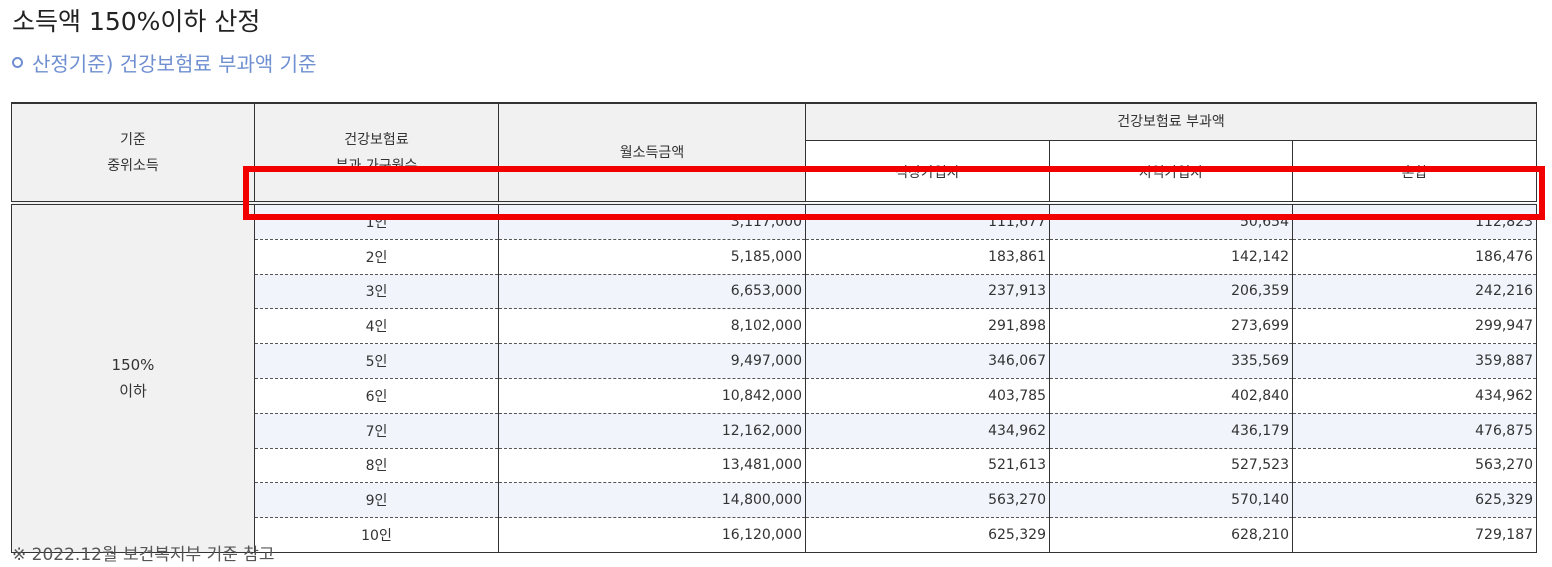 Image resolution: width=1552 pixels, height=567 pixels. I want to click on regional-premium-cell: 402,840, so click(1171, 396).